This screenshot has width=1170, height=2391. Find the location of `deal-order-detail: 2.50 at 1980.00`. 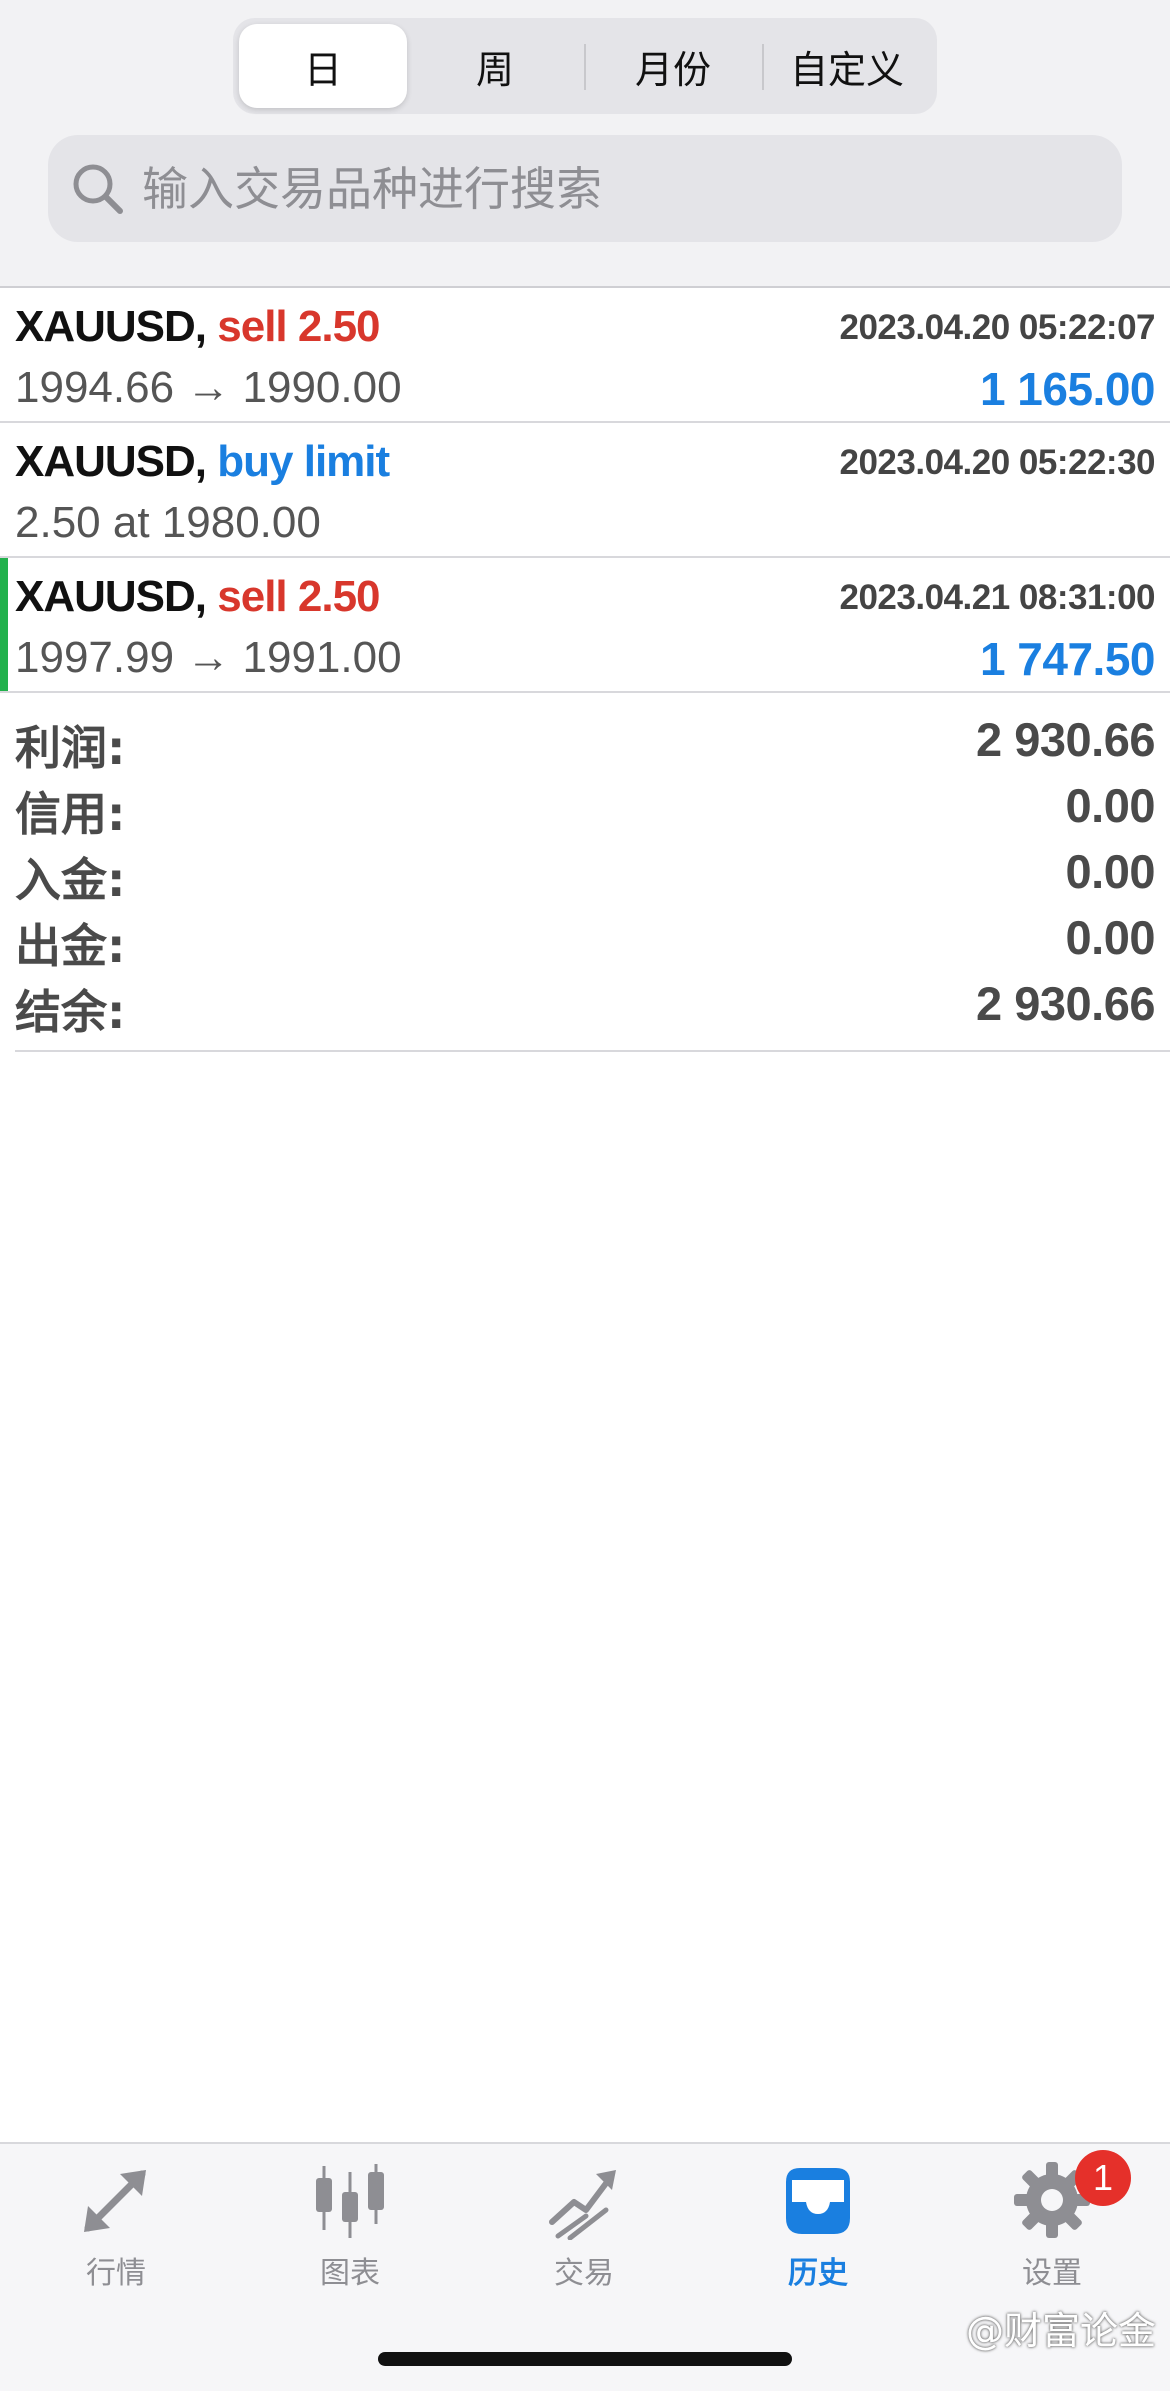

deal-order-detail: 2.50 at 1980.00 is located at coordinates (168, 522).